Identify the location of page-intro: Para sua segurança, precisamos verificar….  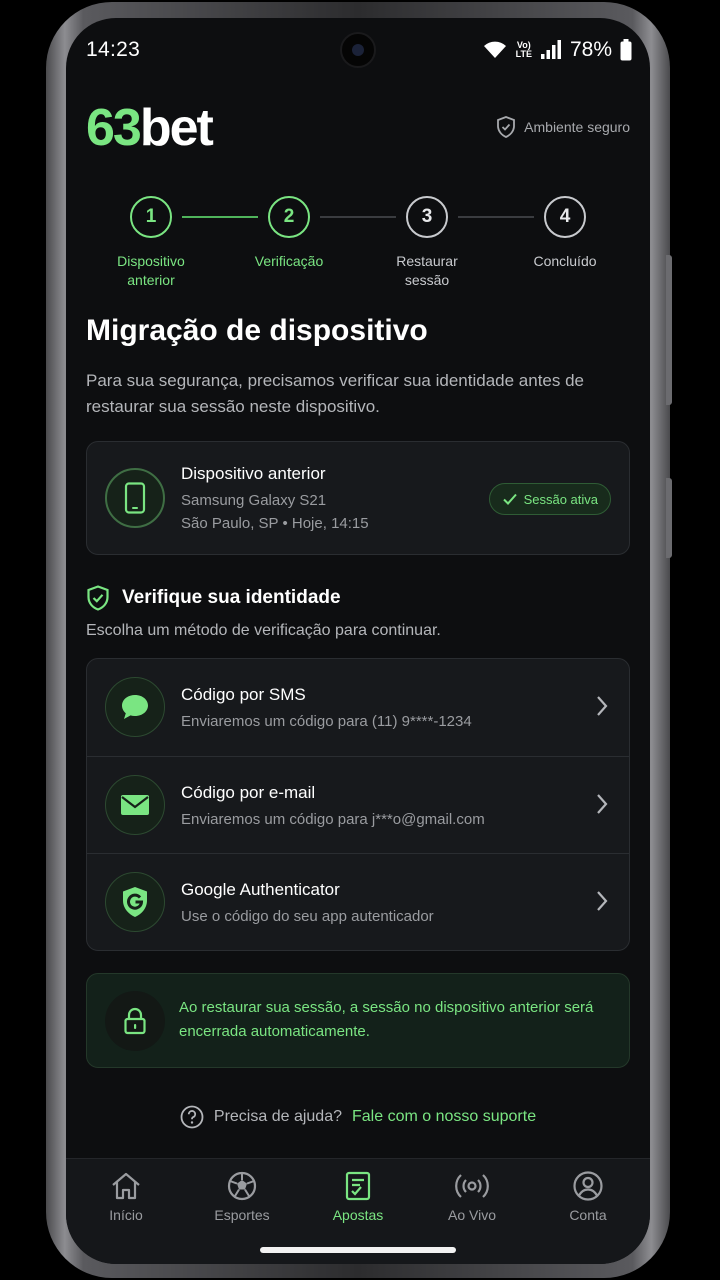
(335, 393).